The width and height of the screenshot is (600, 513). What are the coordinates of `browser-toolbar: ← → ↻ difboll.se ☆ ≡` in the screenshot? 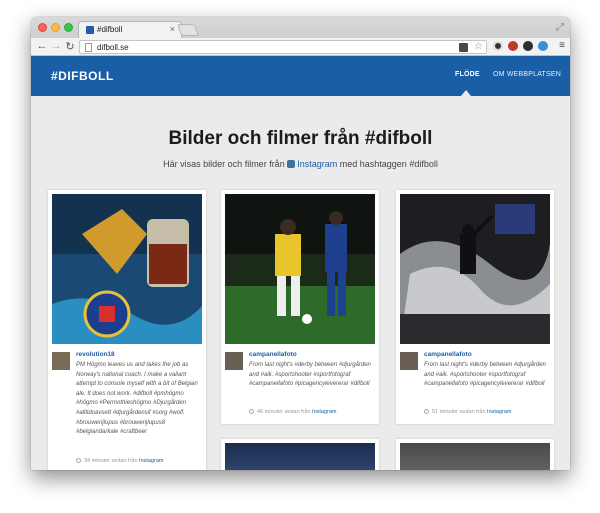 It's located at (300, 47).